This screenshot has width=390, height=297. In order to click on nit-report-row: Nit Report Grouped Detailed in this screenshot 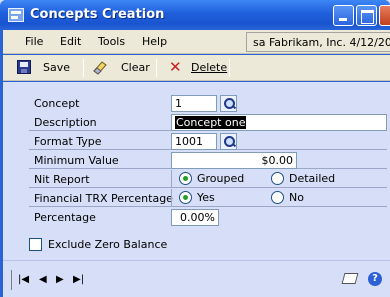, I will do `click(208, 179)`.